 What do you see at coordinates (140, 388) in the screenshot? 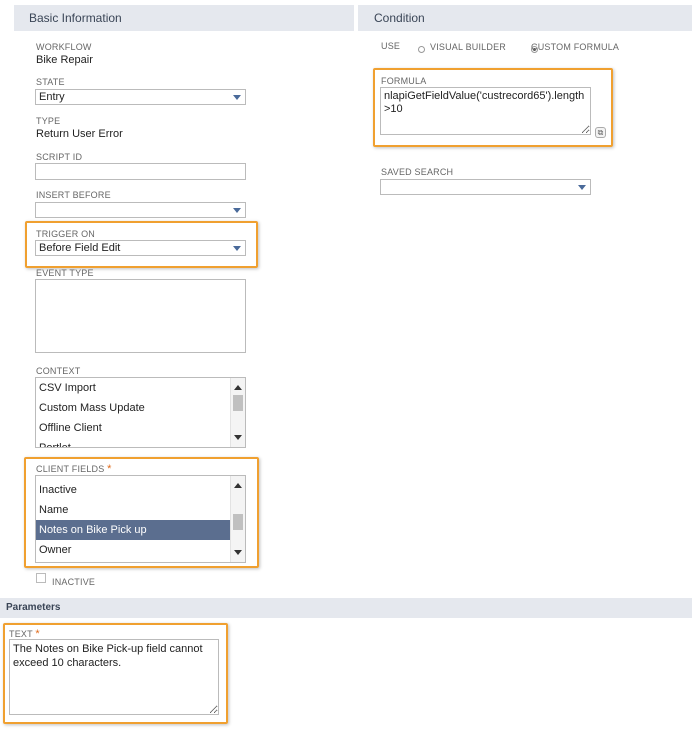
I see `context-item-csv-import: CSV Import` at bounding box center [140, 388].